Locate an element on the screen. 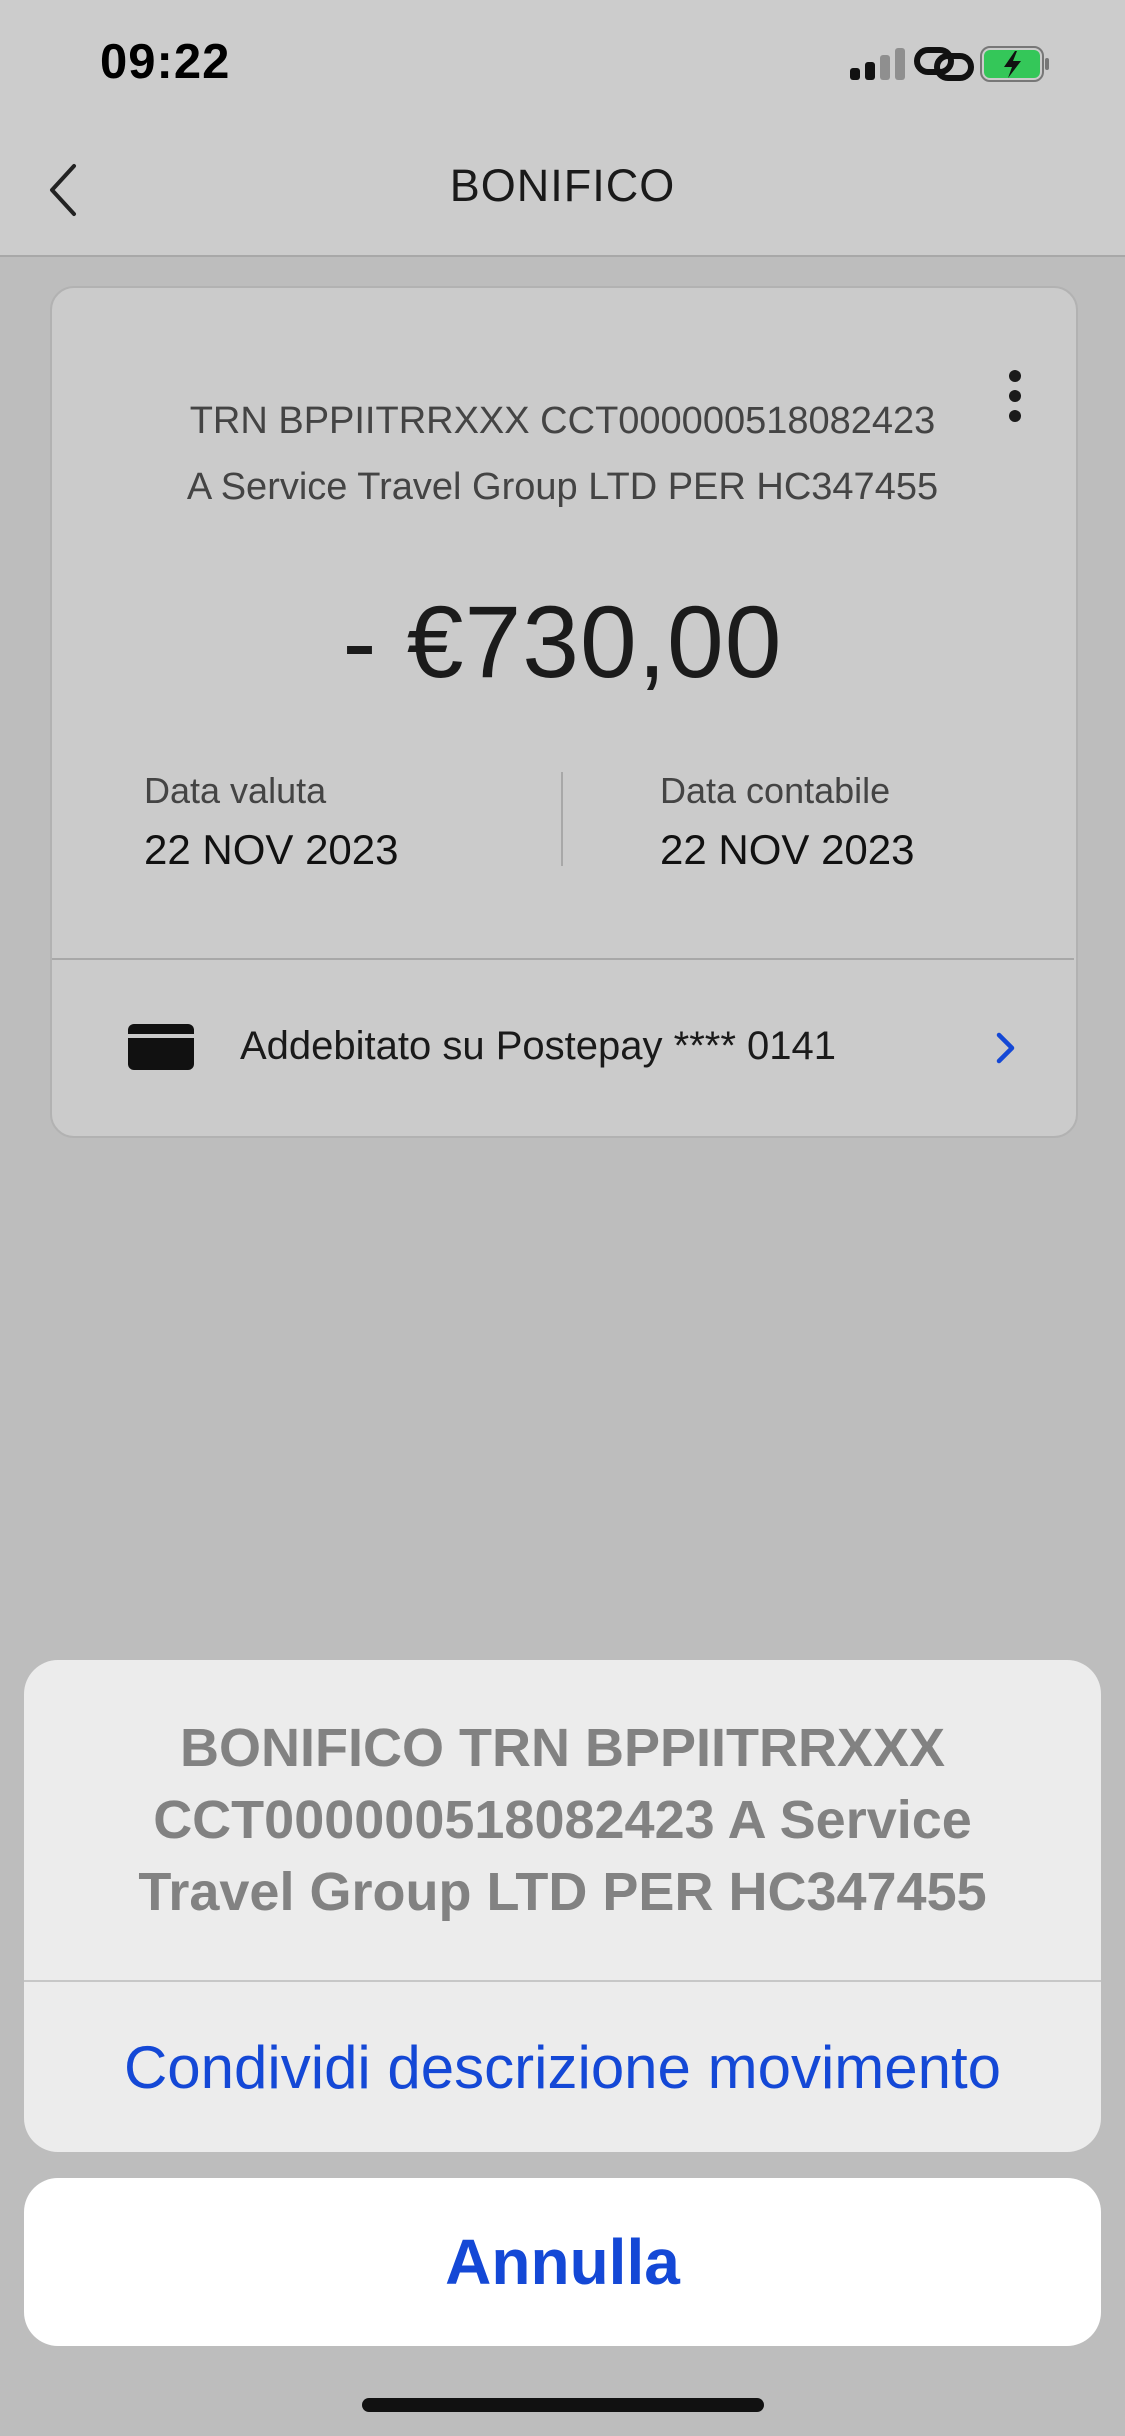  status-time: 09:22 is located at coordinates (165, 62).